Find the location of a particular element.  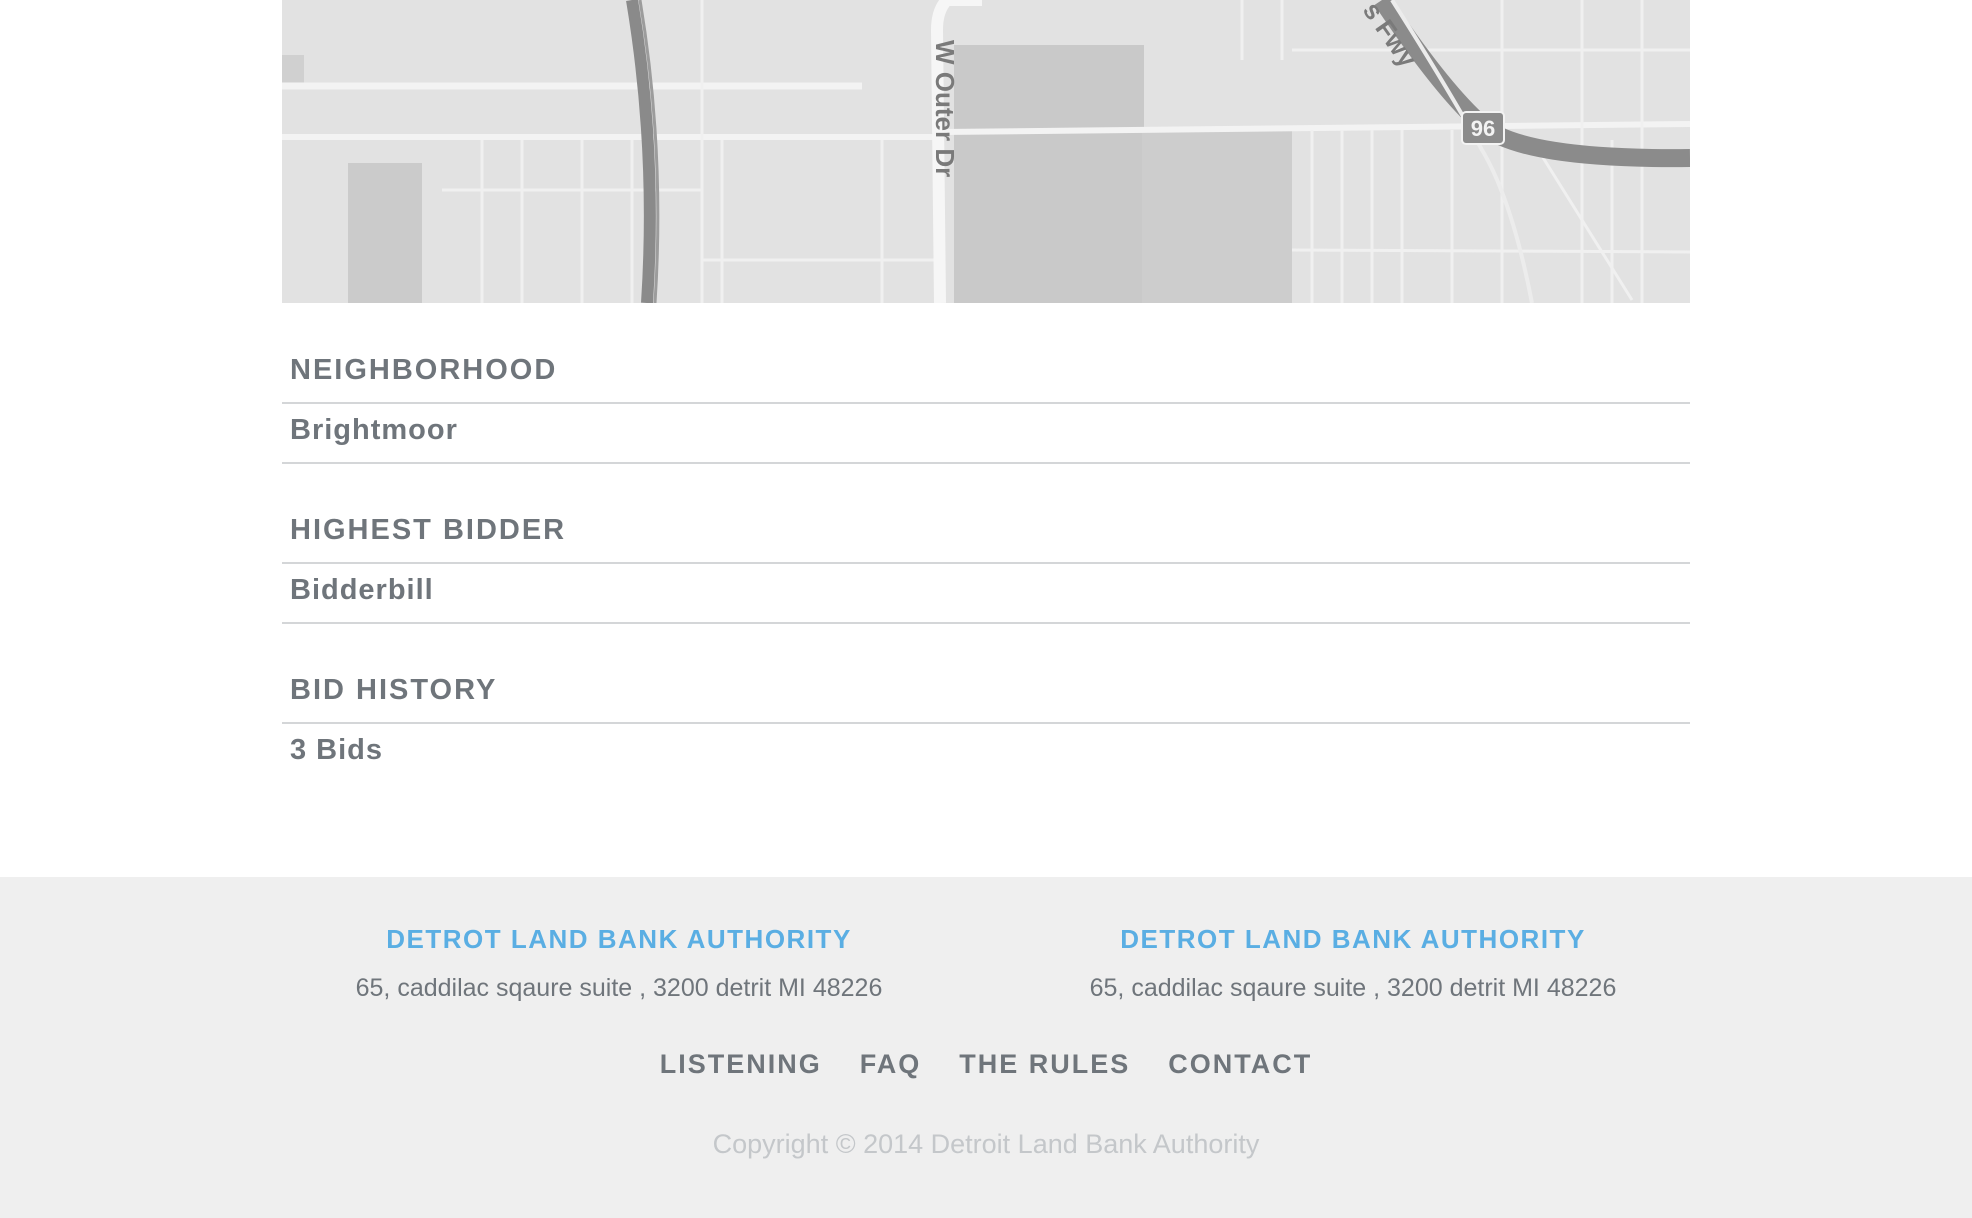

street-label: W Outer Dr is located at coordinates (945, 108).